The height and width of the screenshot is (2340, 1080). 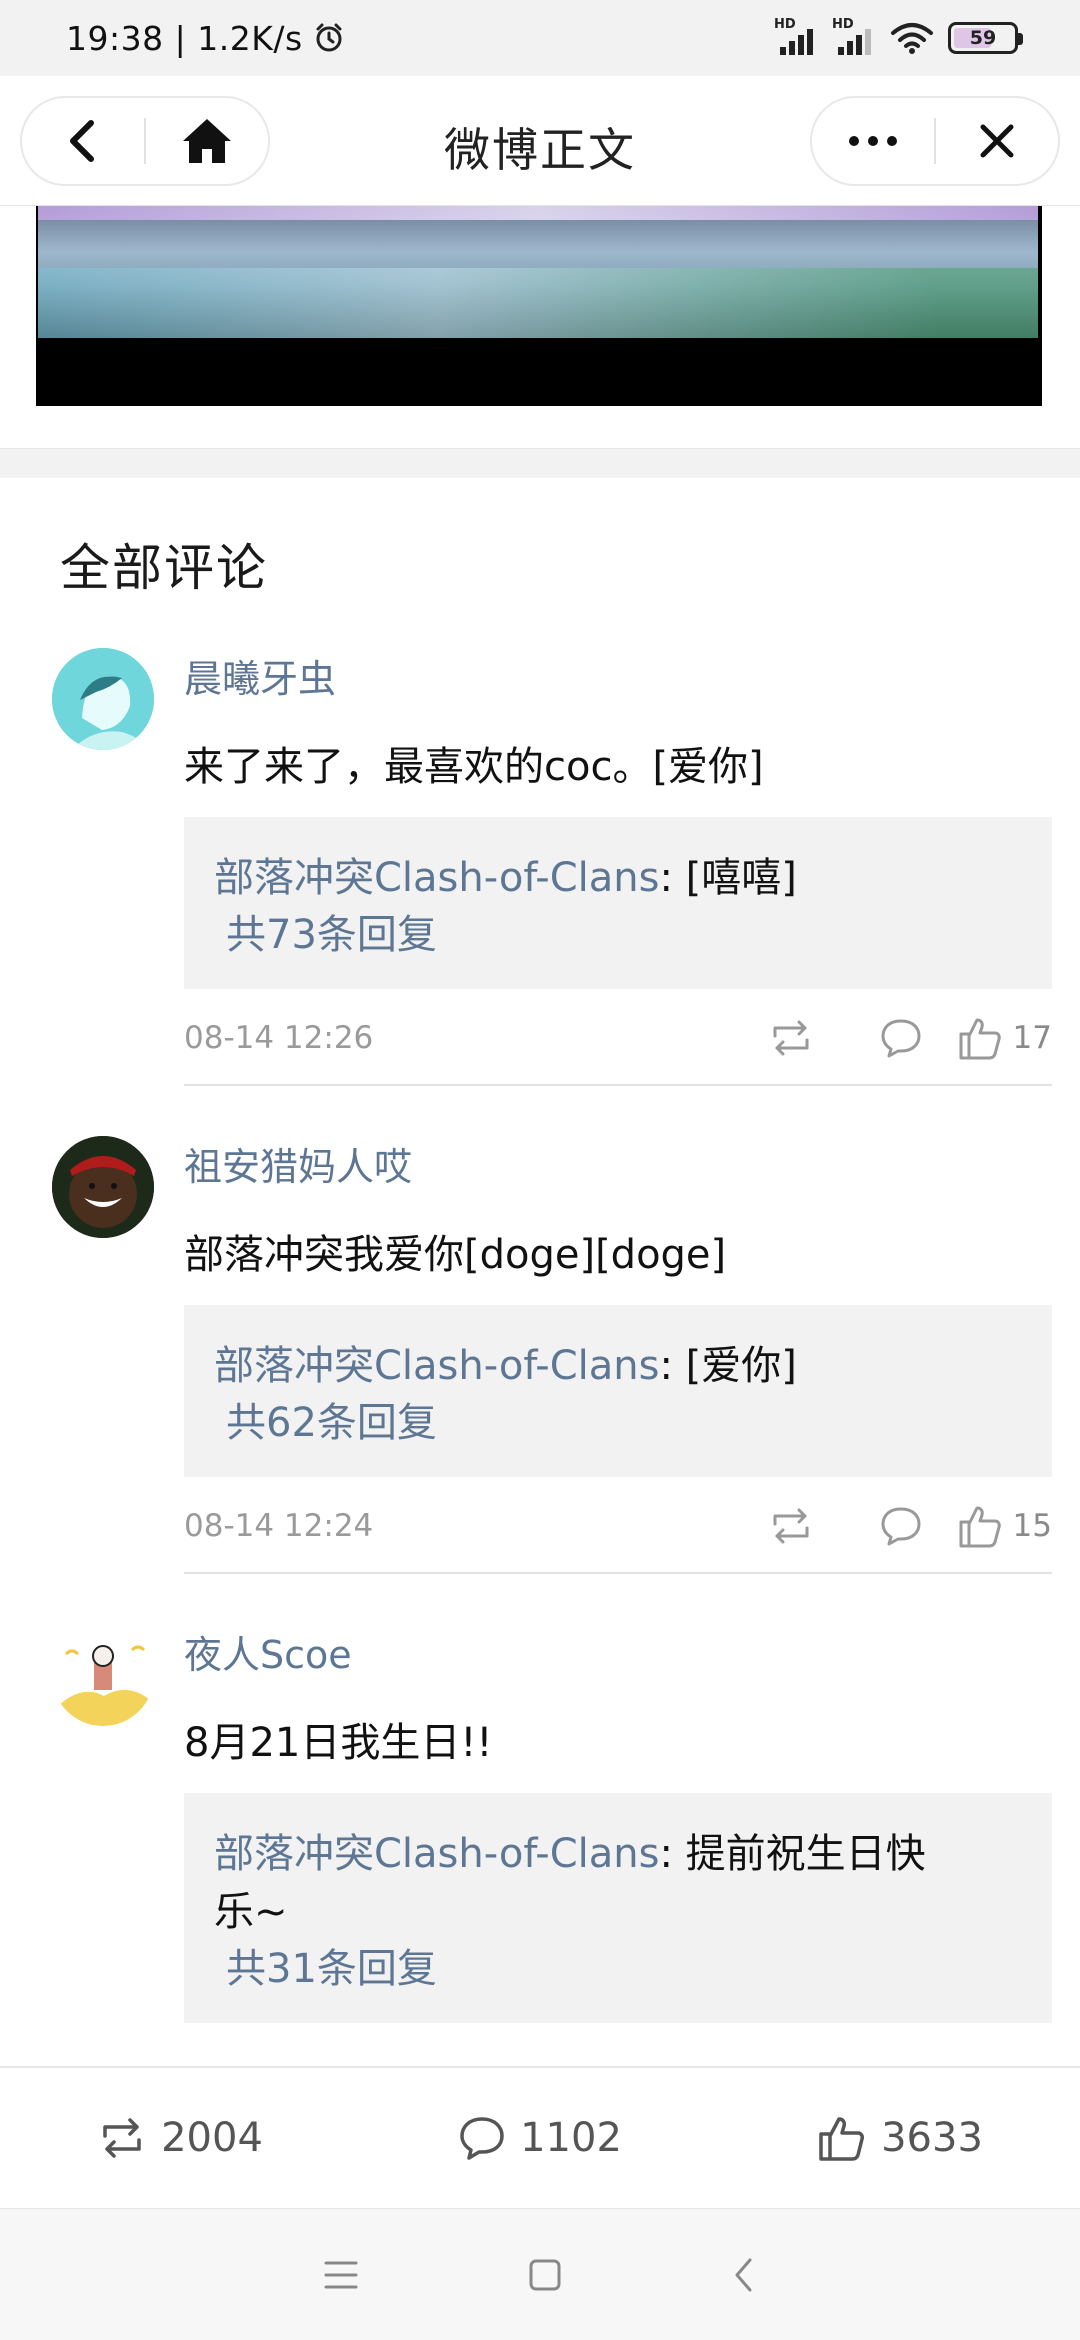 I want to click on back-nav-icon, so click(x=744, y=2275).